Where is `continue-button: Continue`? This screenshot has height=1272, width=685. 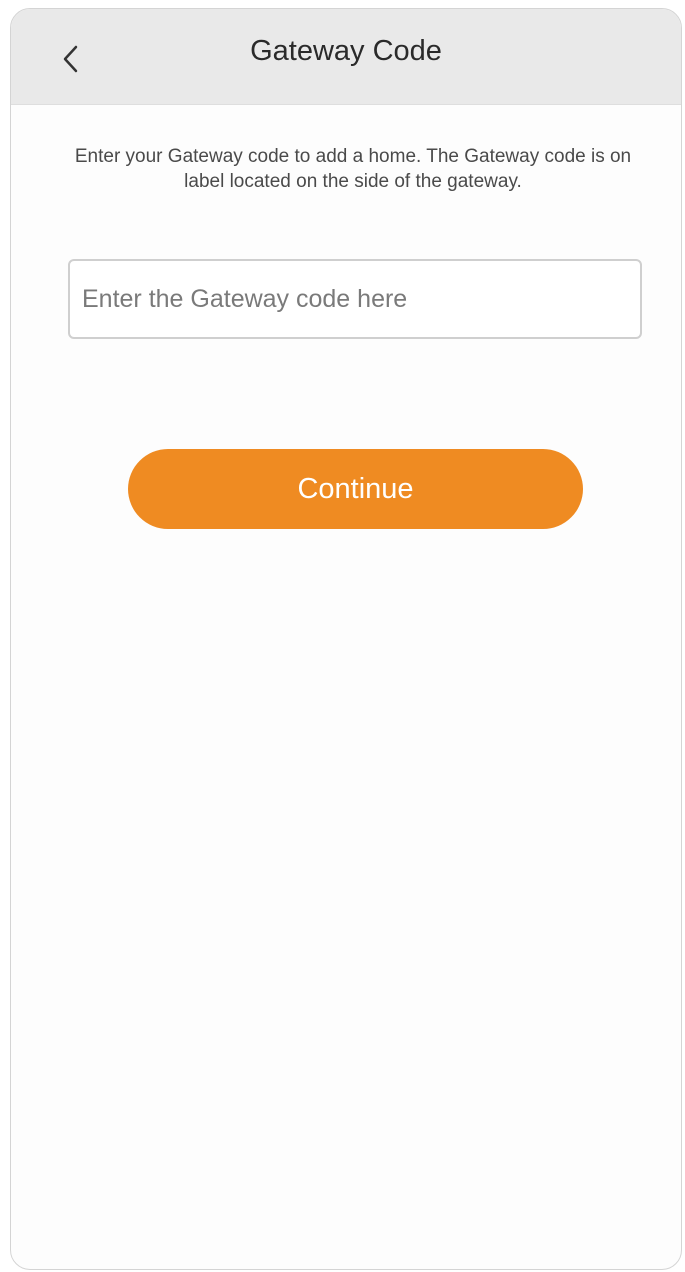 continue-button: Continue is located at coordinates (355, 489).